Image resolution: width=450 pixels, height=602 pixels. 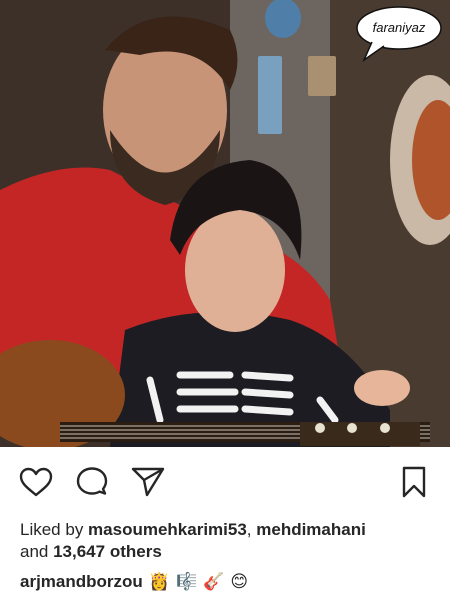 I want to click on comment-icon, so click(x=92, y=481).